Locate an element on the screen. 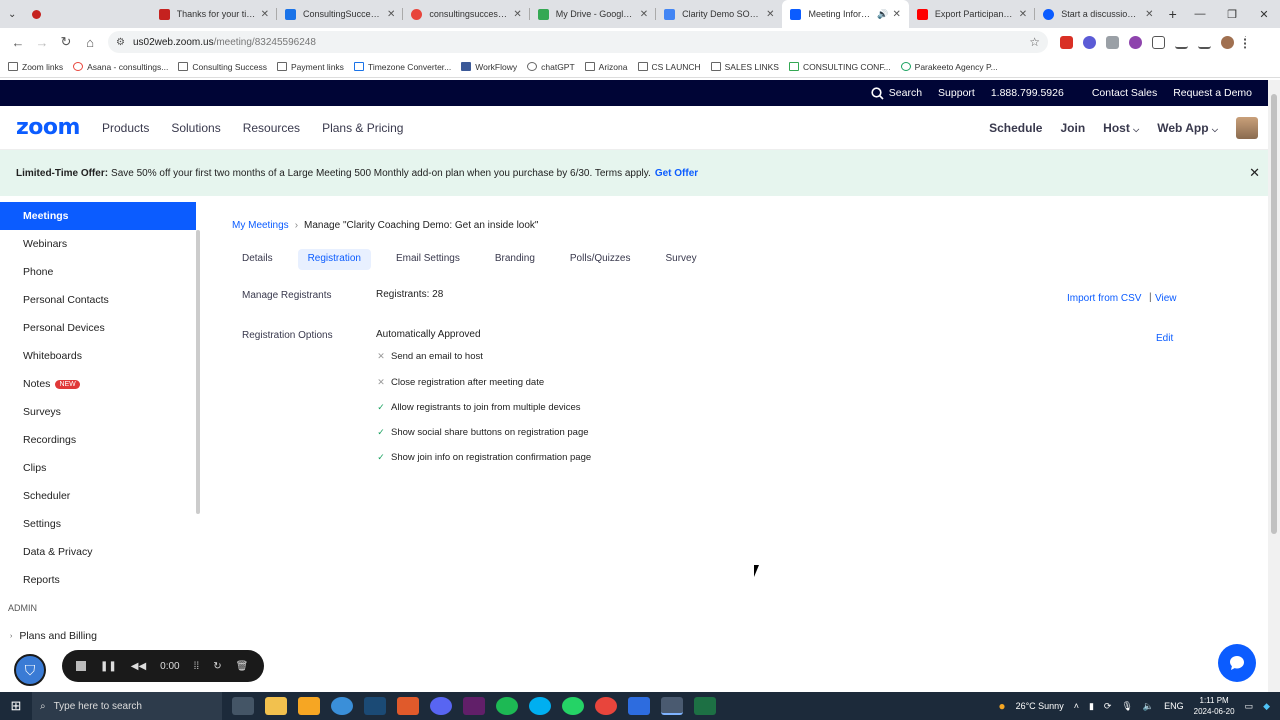 The width and height of the screenshot is (1280, 720). reload-icon: ↻ is located at coordinates (66, 42).